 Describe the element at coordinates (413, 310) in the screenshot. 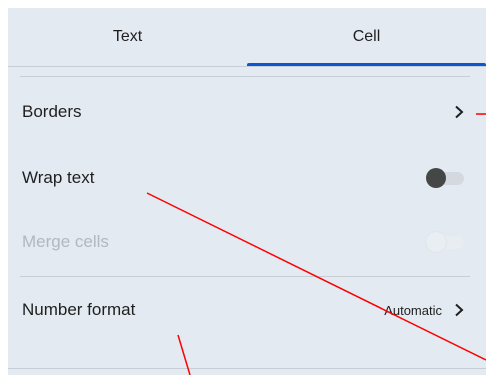

I see `number-format-value: Automatic` at that location.